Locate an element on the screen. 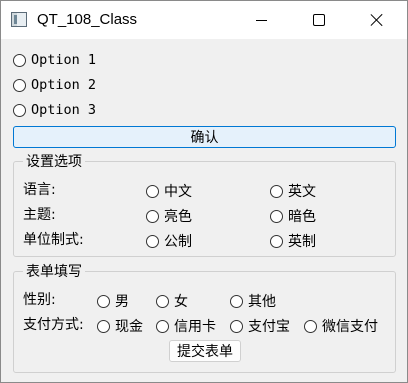 The height and width of the screenshot is (383, 408). radio-units-metric: 公制 is located at coordinates (169, 241).